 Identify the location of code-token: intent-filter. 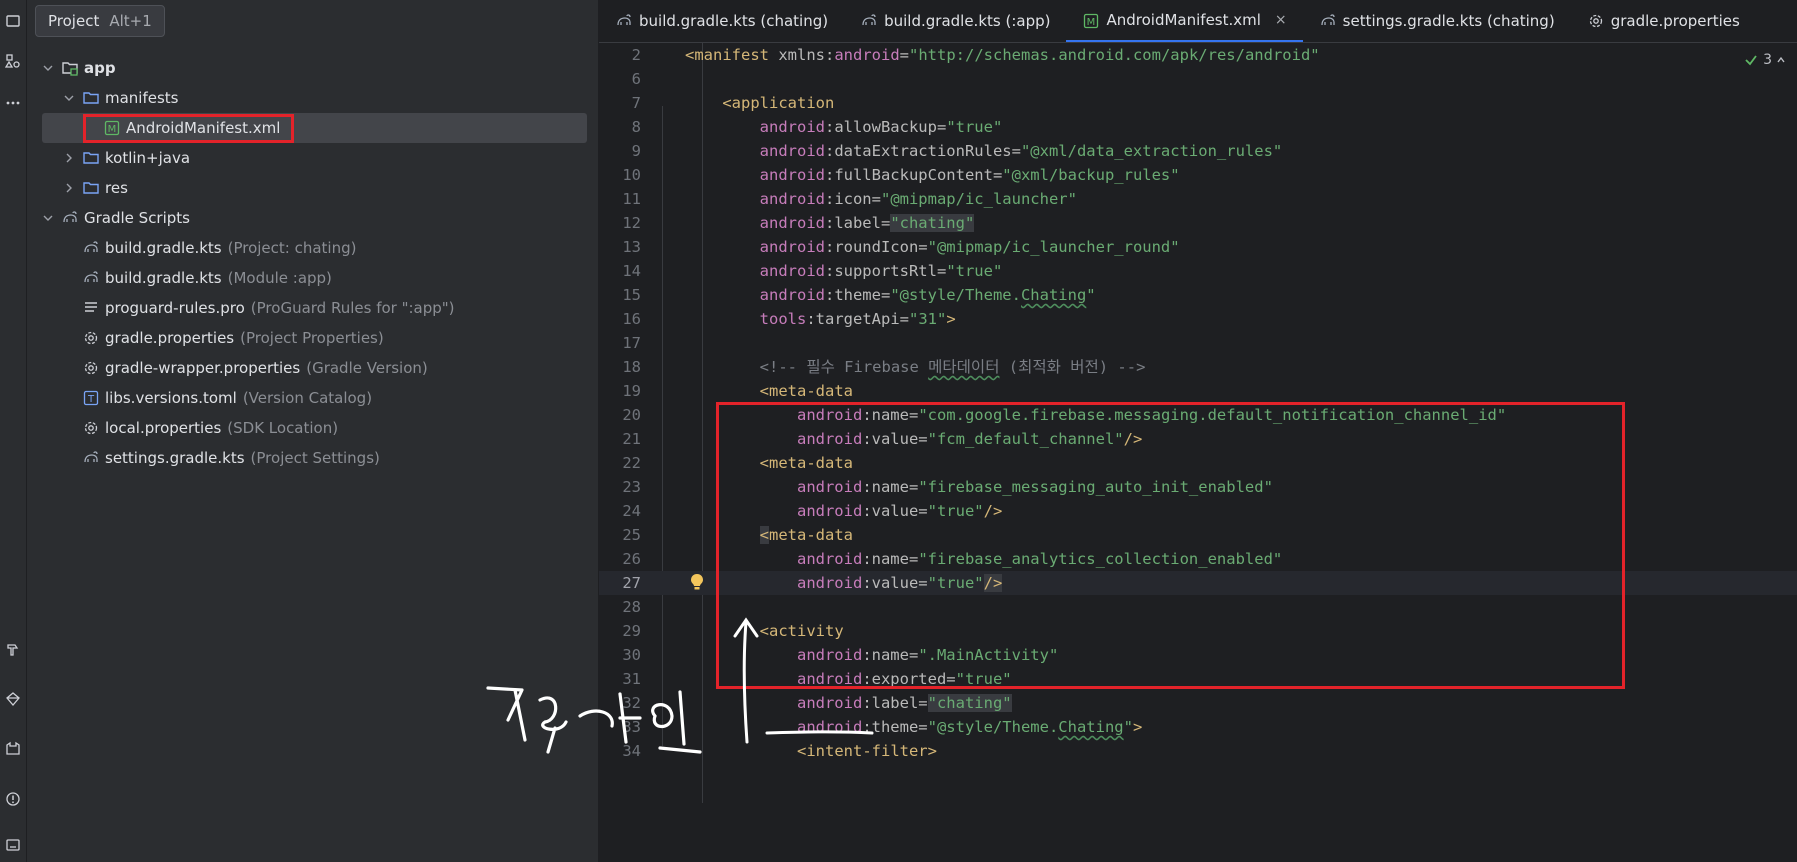
(867, 751).